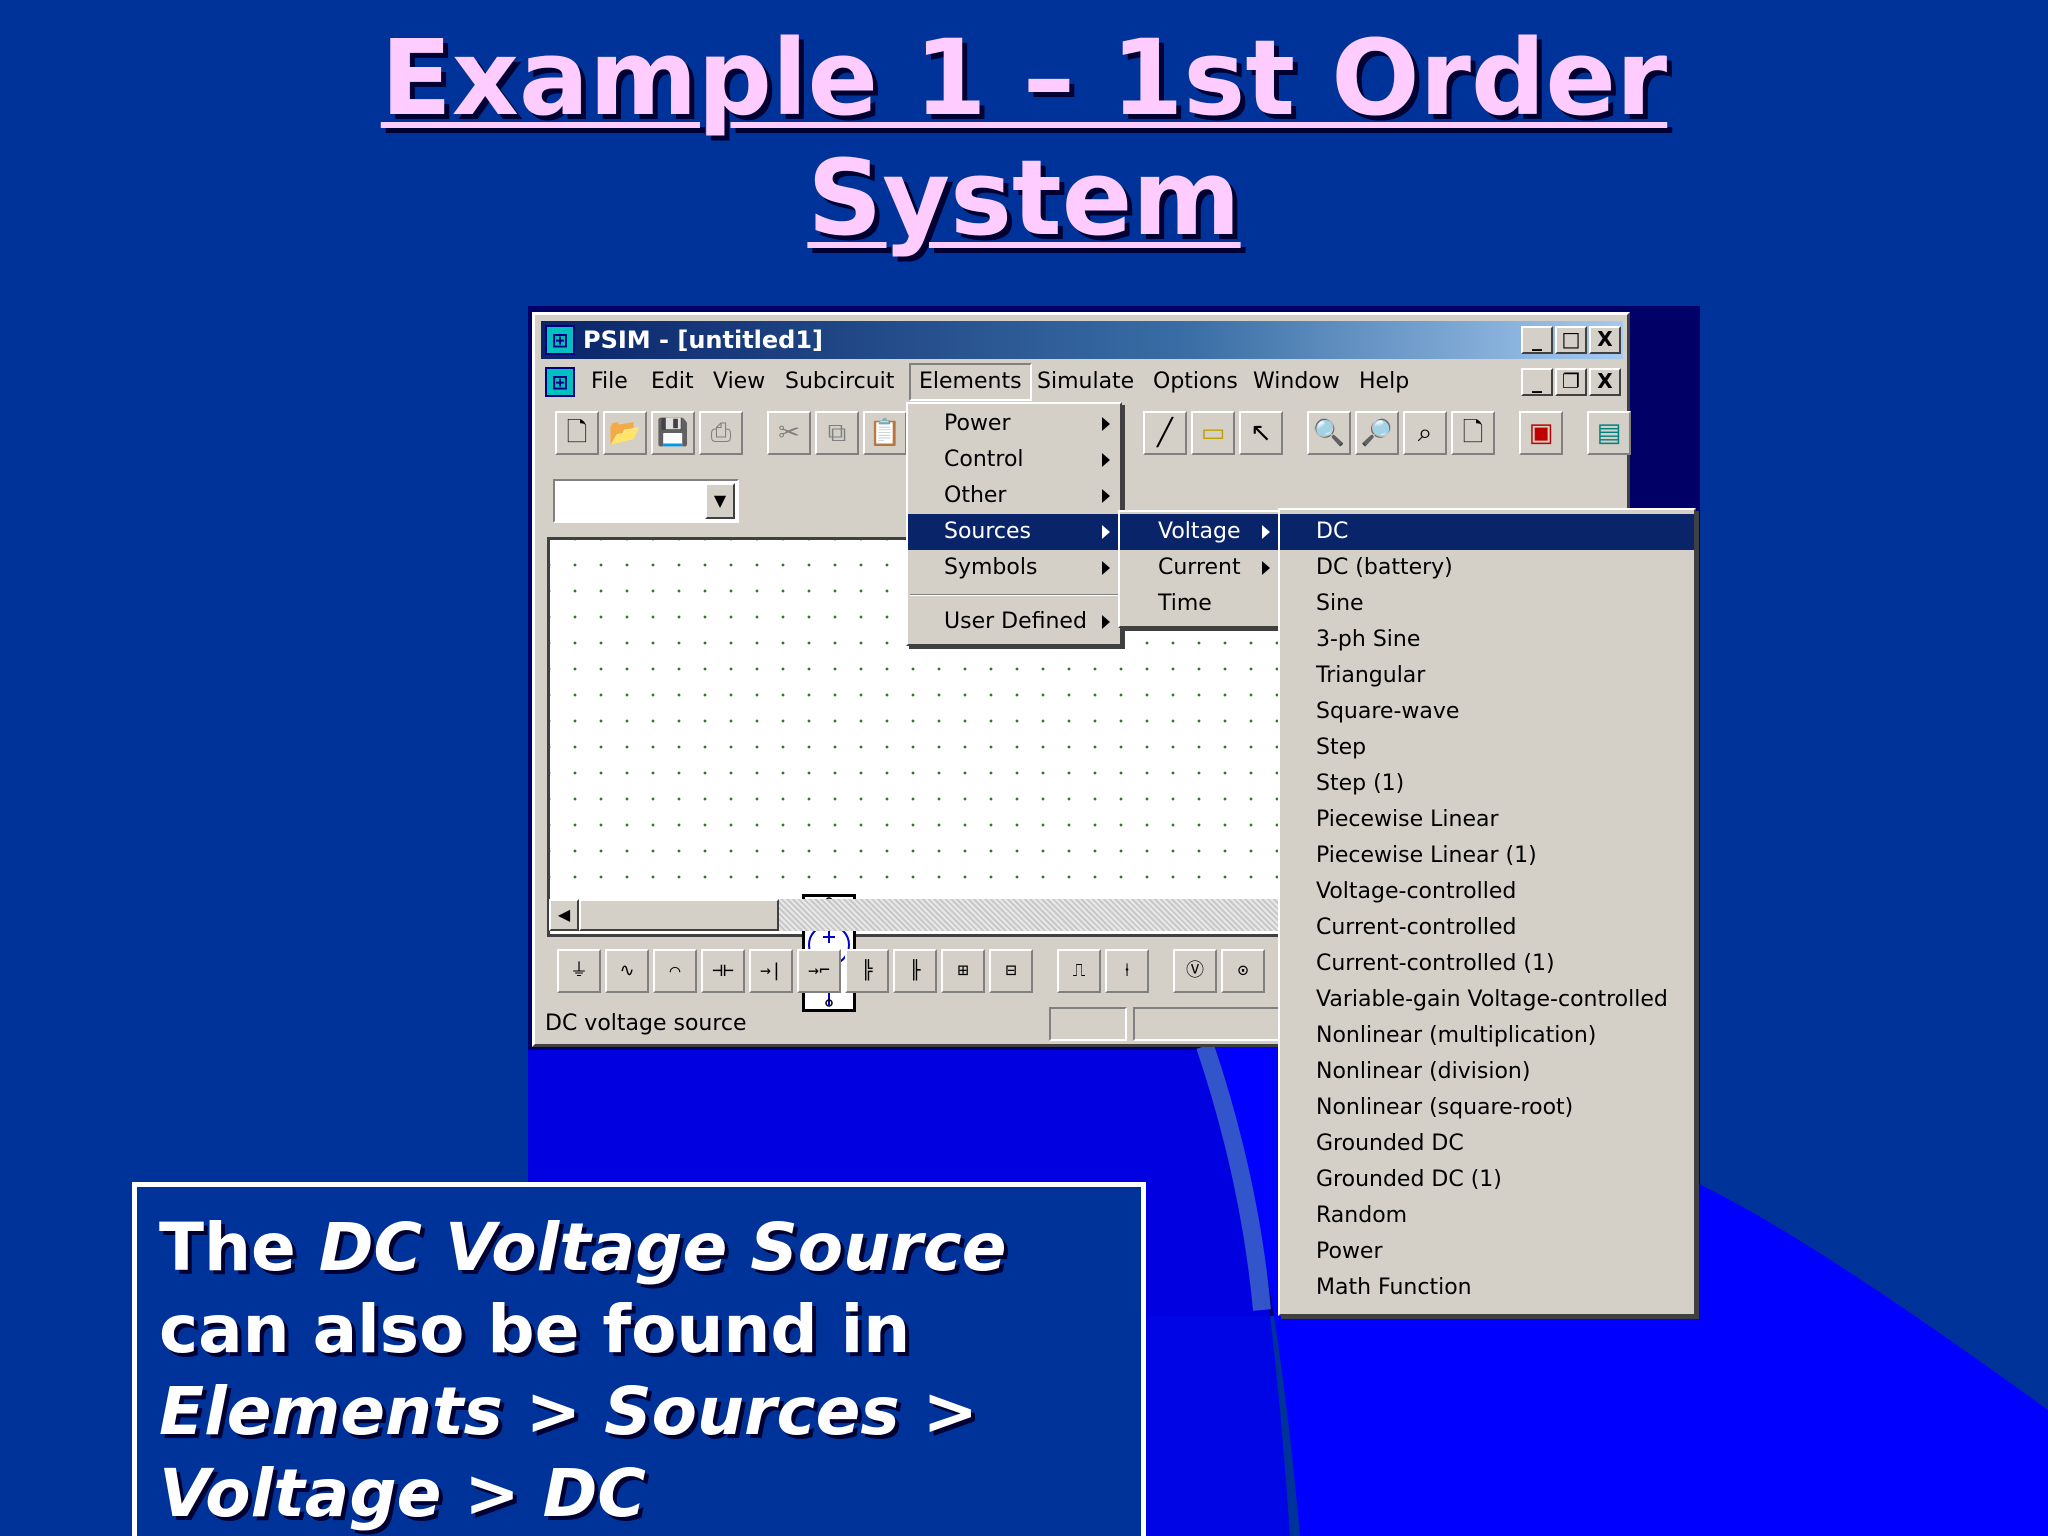 This screenshot has width=2048, height=1536. I want to click on menu-window: Window, so click(1296, 382).